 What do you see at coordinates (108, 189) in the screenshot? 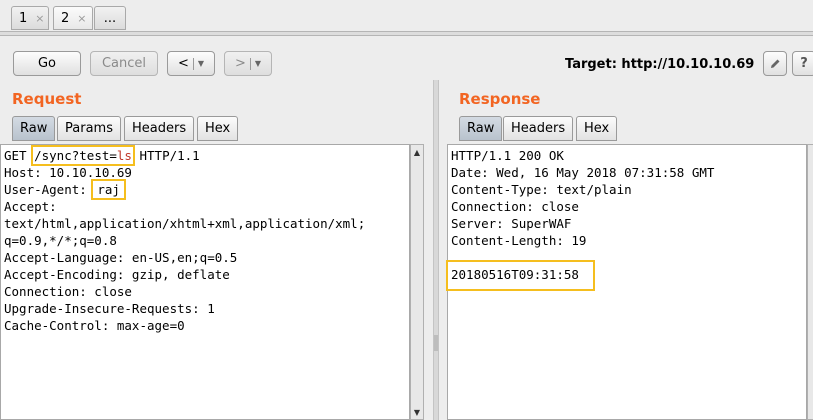
I see `user-agent-value: raj` at bounding box center [108, 189].